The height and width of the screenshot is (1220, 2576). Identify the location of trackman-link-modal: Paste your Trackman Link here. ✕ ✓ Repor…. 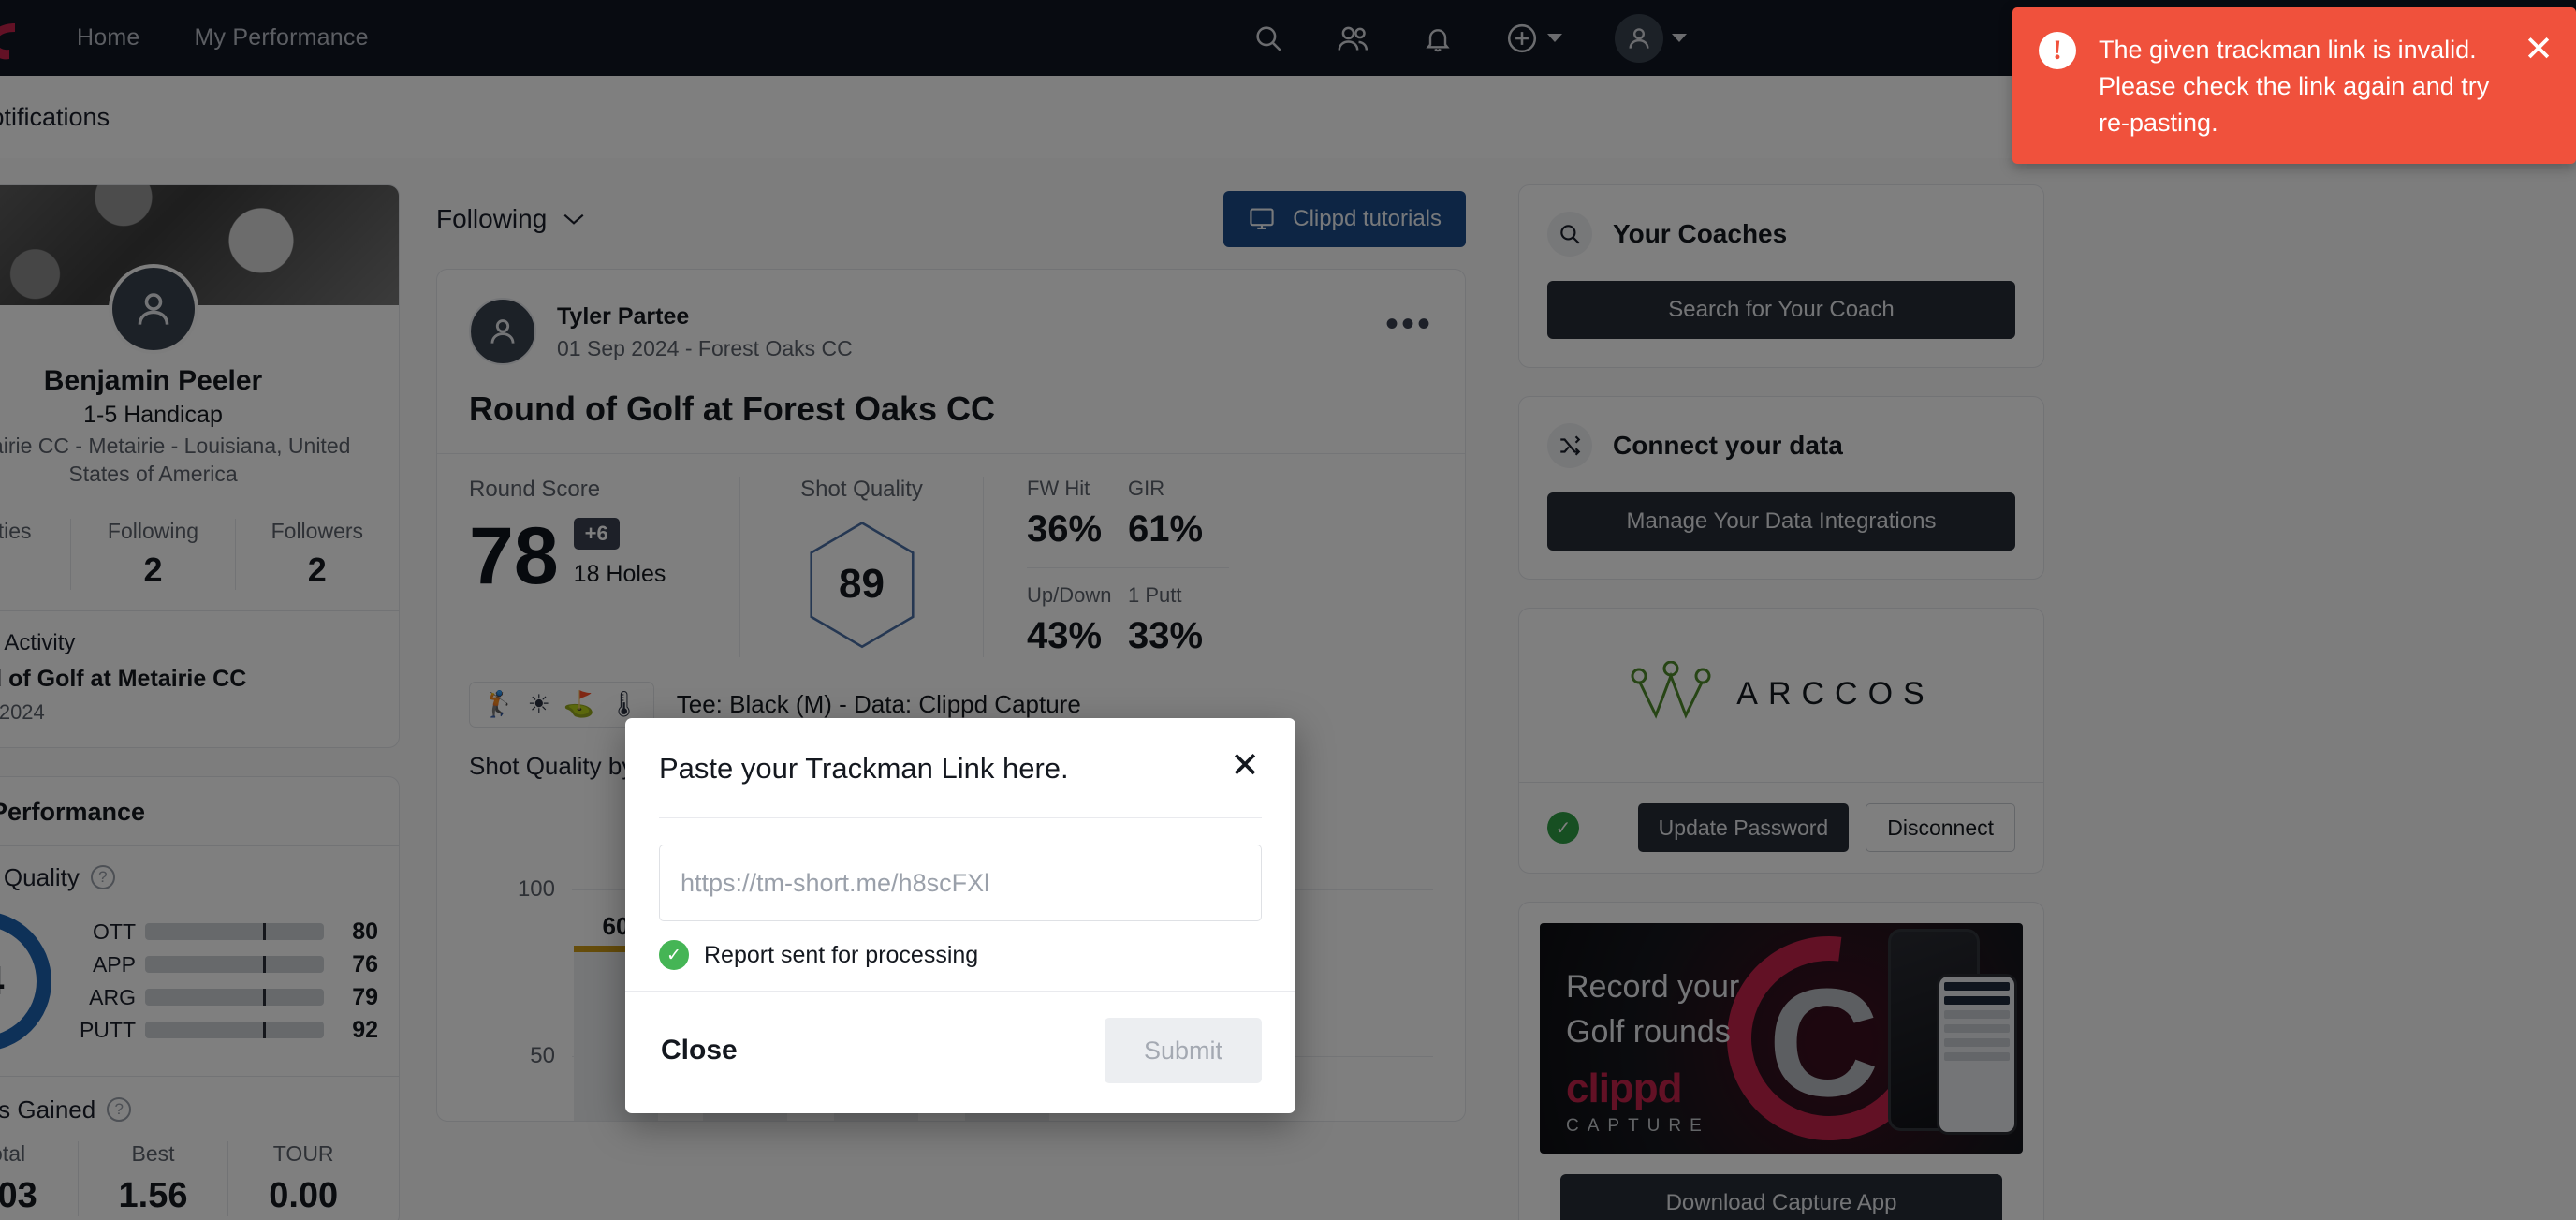
(960, 915).